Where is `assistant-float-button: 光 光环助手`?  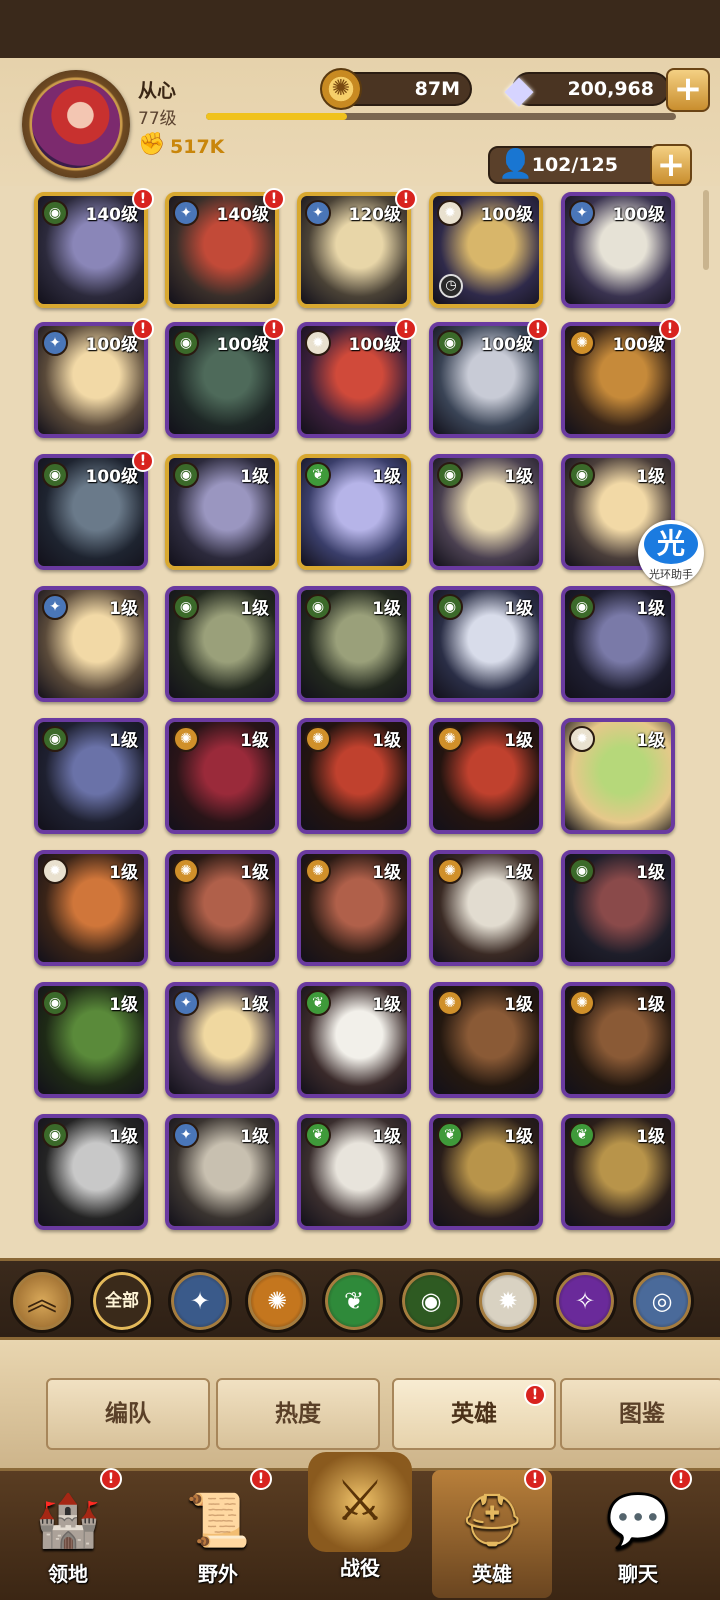
assistant-float-button: 光 光环助手 is located at coordinates (671, 553).